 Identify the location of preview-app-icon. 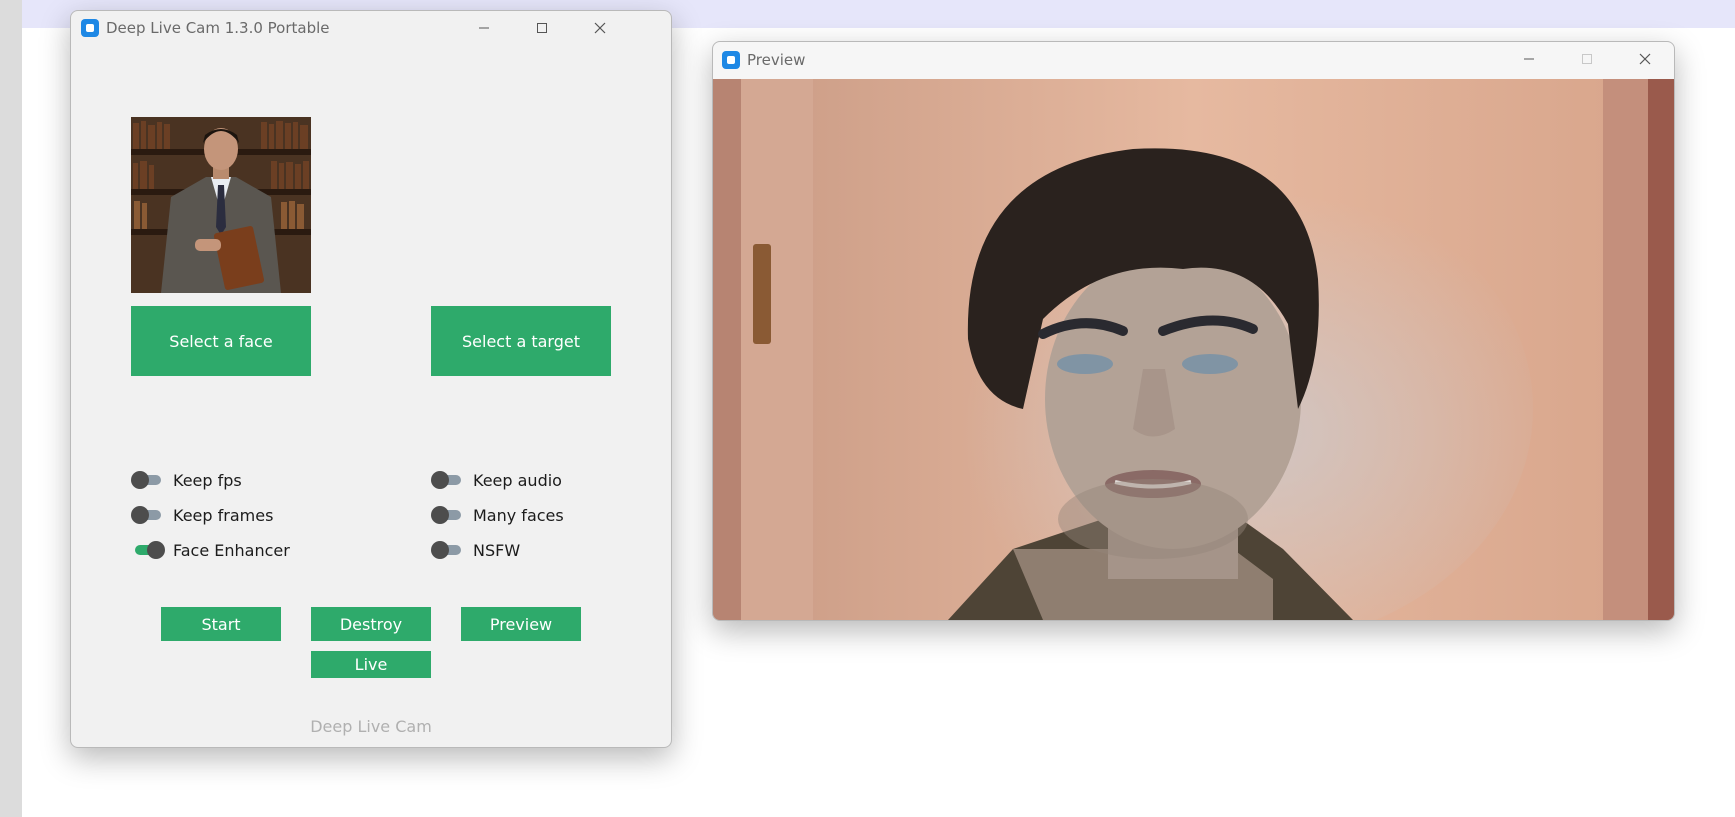
(731, 60).